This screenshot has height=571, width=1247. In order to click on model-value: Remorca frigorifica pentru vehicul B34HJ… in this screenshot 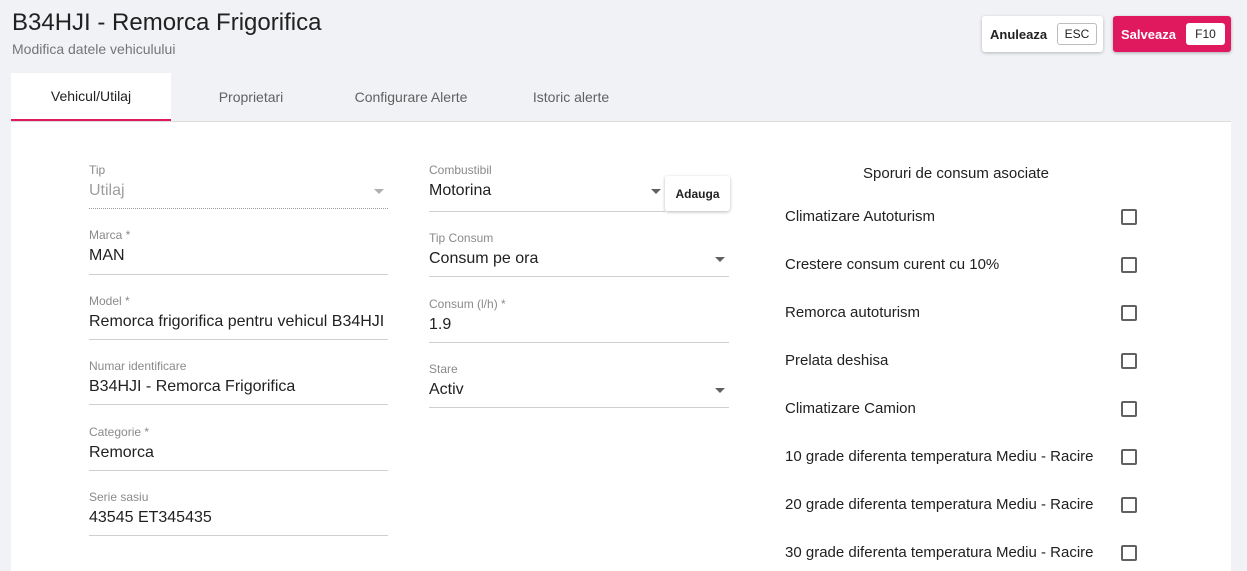, I will do `click(237, 321)`.